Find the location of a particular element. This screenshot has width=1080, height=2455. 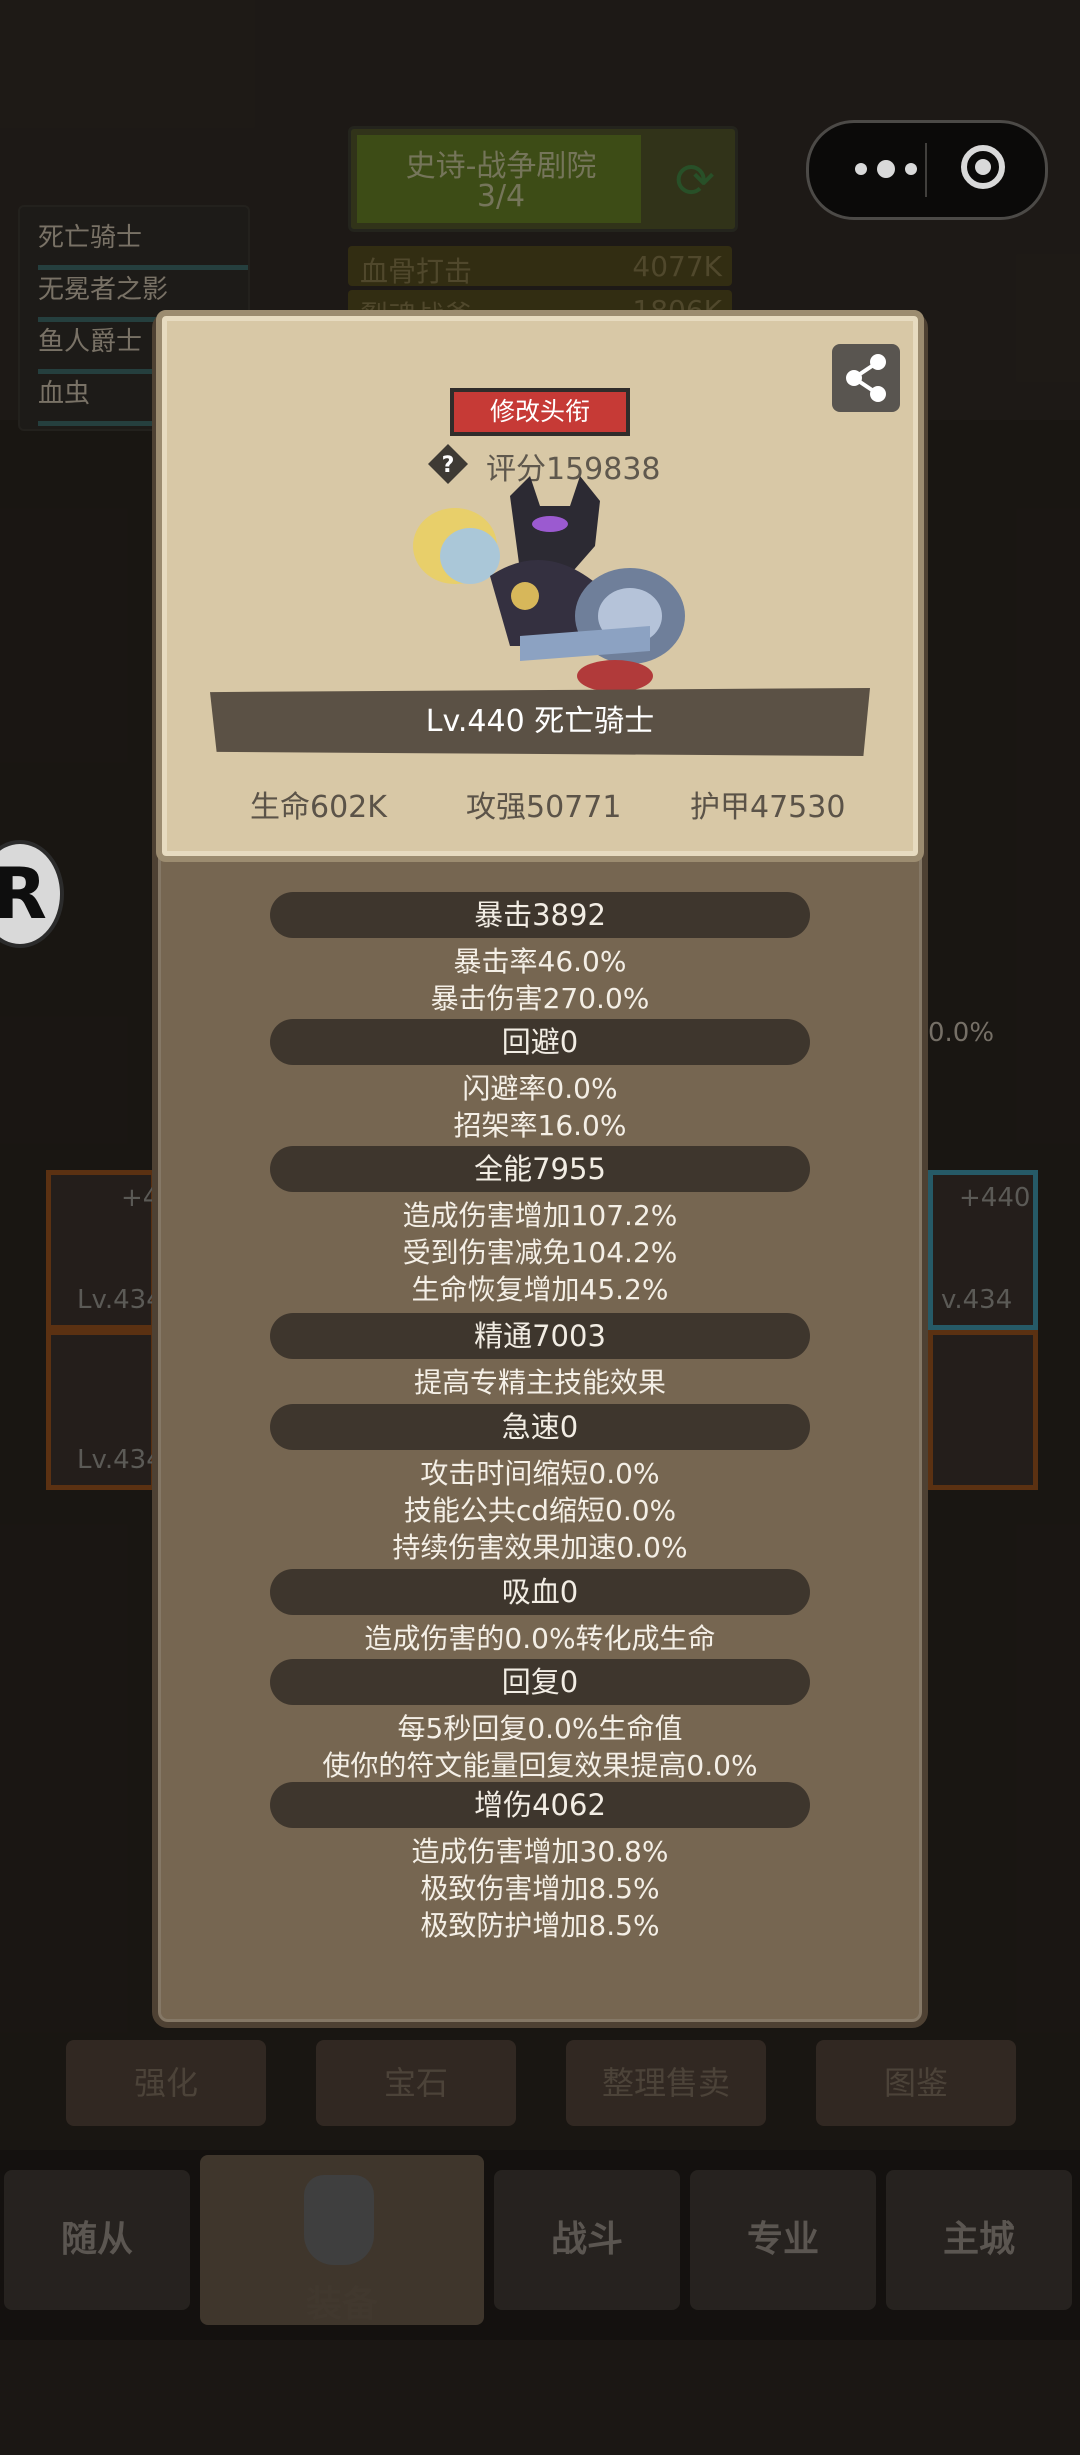

stat-line: 每5秒回复0.0%生命值 is located at coordinates (540, 1728).